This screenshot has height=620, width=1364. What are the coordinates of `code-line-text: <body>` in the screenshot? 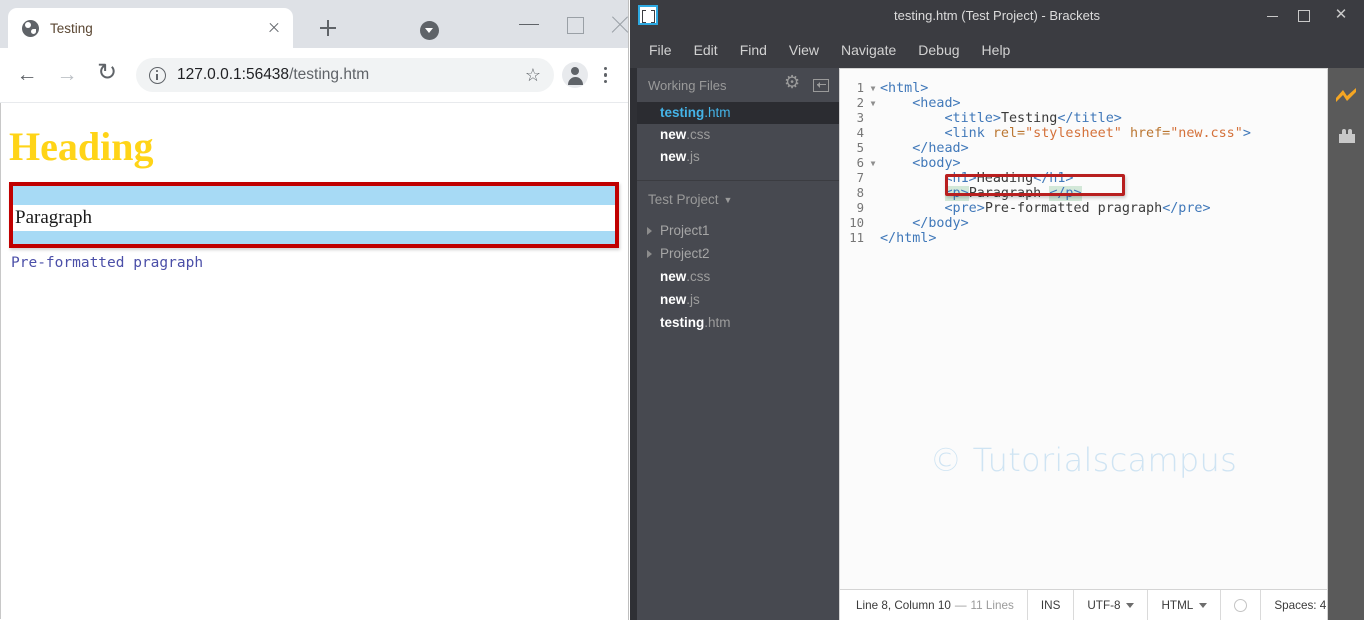 It's located at (936, 163).